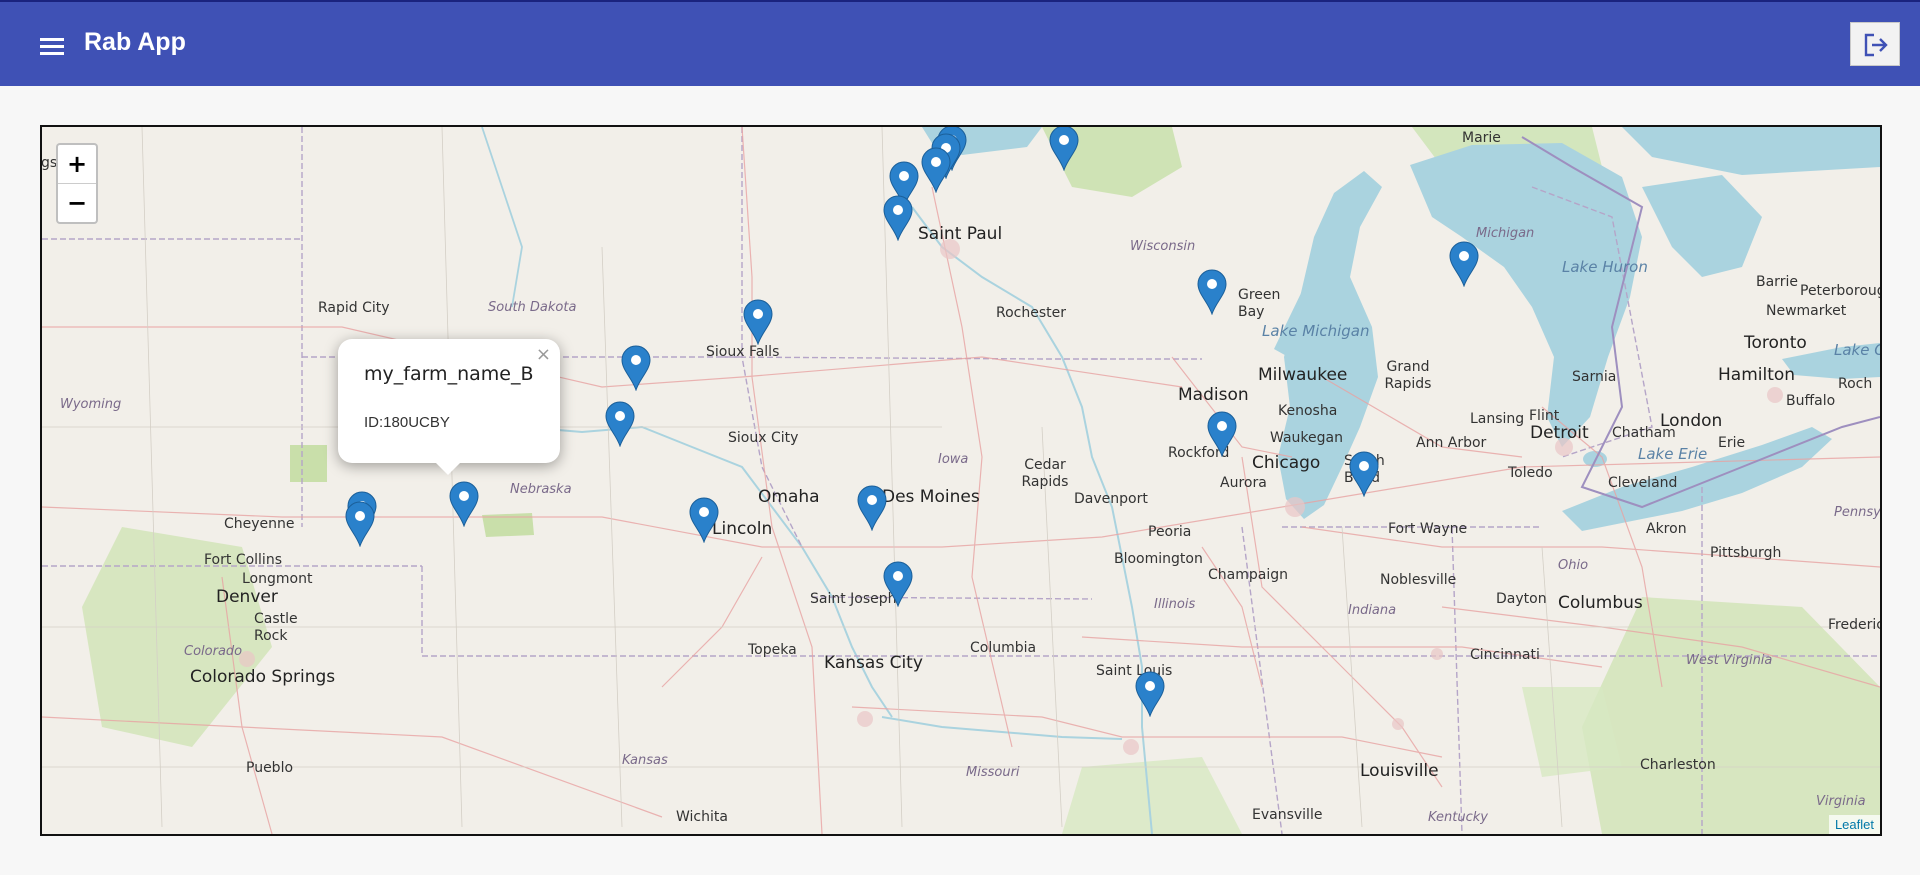  Describe the element at coordinates (1678, 765) in the screenshot. I see `label-charleston: Charleston` at that location.